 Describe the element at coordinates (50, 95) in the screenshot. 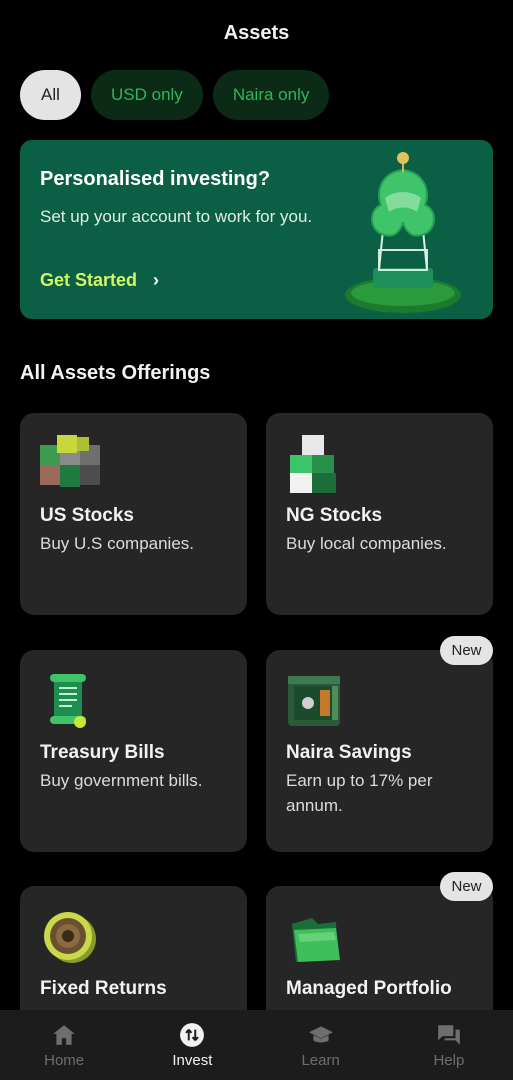

I see `filter-chip-all: All` at that location.